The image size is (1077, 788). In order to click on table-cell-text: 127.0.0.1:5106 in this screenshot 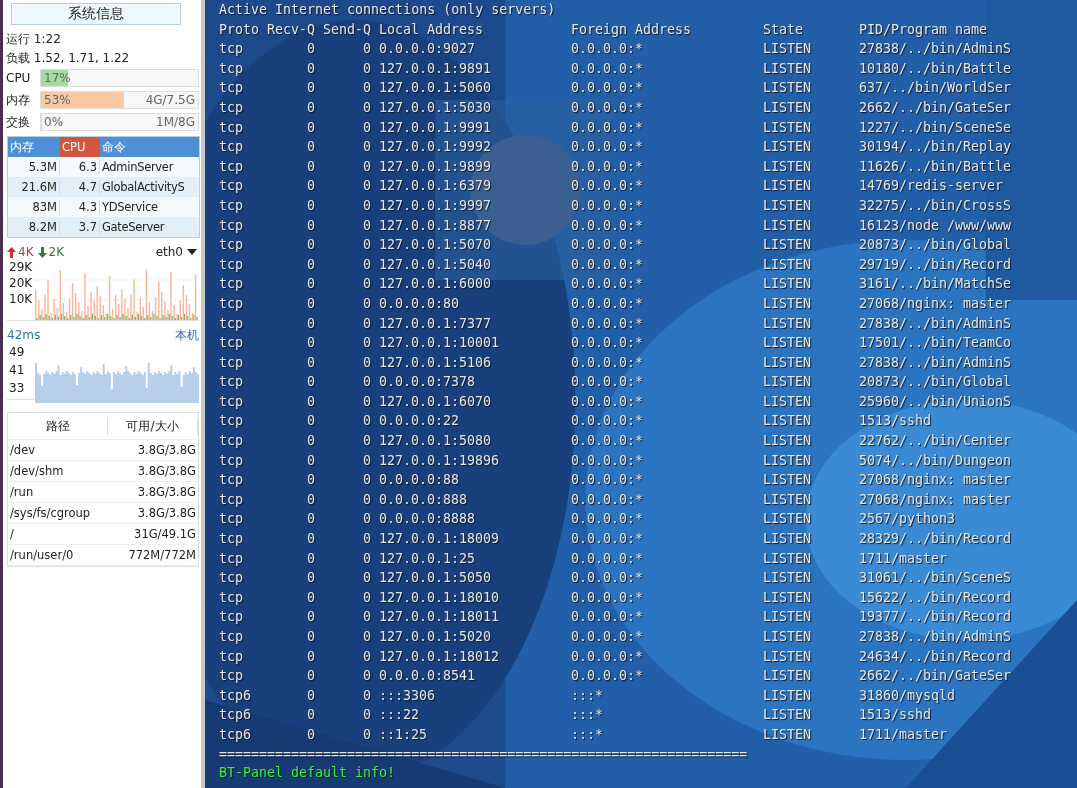, I will do `click(436, 362)`.